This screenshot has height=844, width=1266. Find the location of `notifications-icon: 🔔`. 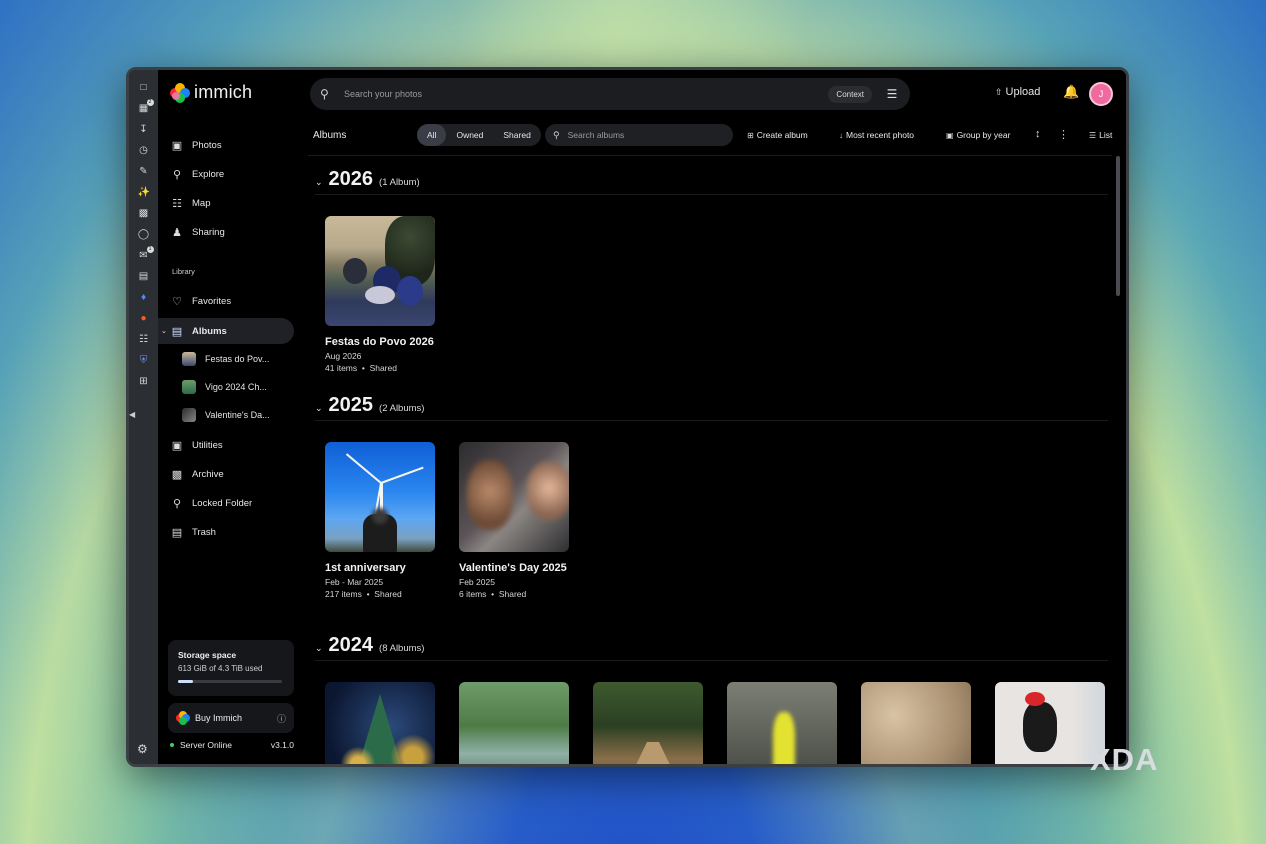

notifications-icon: 🔔 is located at coordinates (1071, 92).